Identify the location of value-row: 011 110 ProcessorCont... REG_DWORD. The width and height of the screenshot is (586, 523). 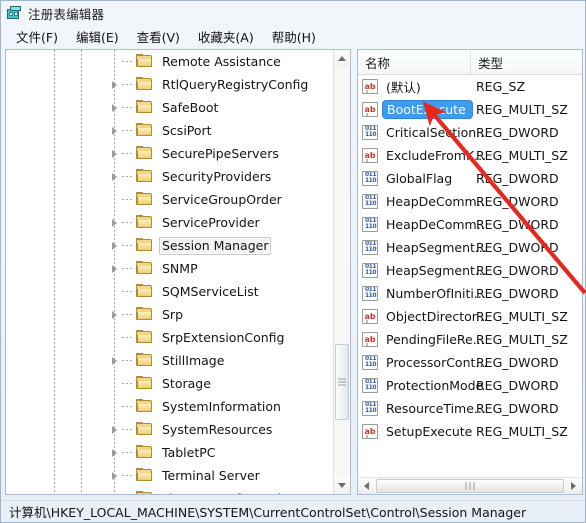
(470, 362).